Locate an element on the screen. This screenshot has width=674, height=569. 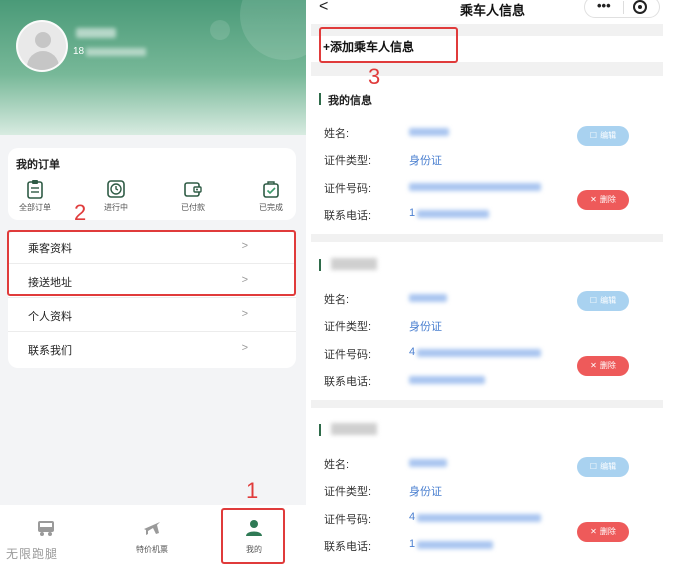
orders-title: 我的订单 is located at coordinates (38, 165).